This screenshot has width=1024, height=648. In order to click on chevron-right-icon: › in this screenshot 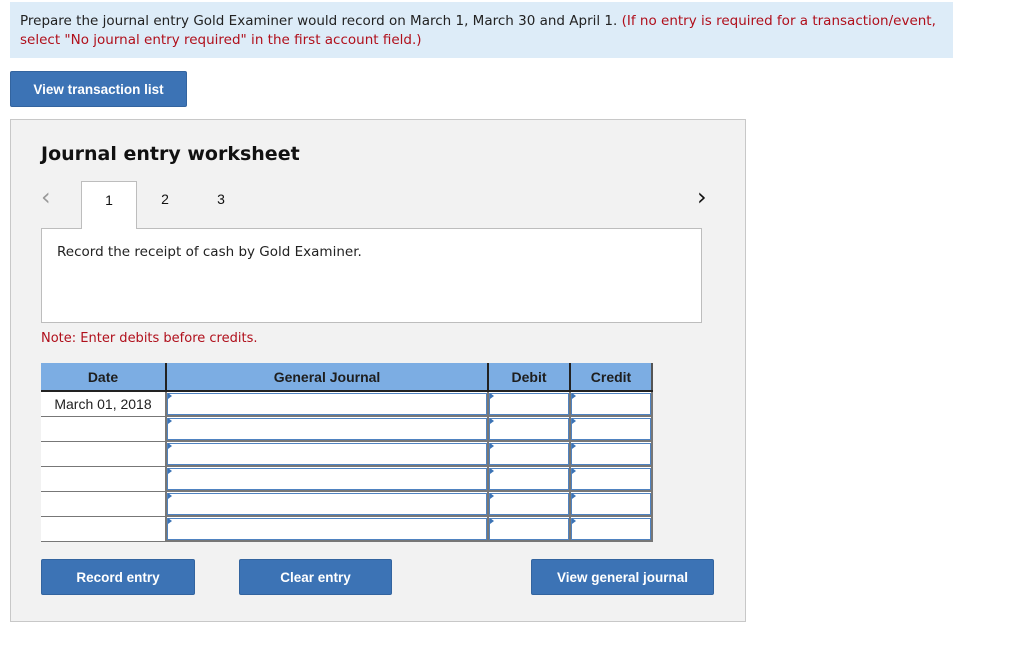, I will do `click(702, 197)`.